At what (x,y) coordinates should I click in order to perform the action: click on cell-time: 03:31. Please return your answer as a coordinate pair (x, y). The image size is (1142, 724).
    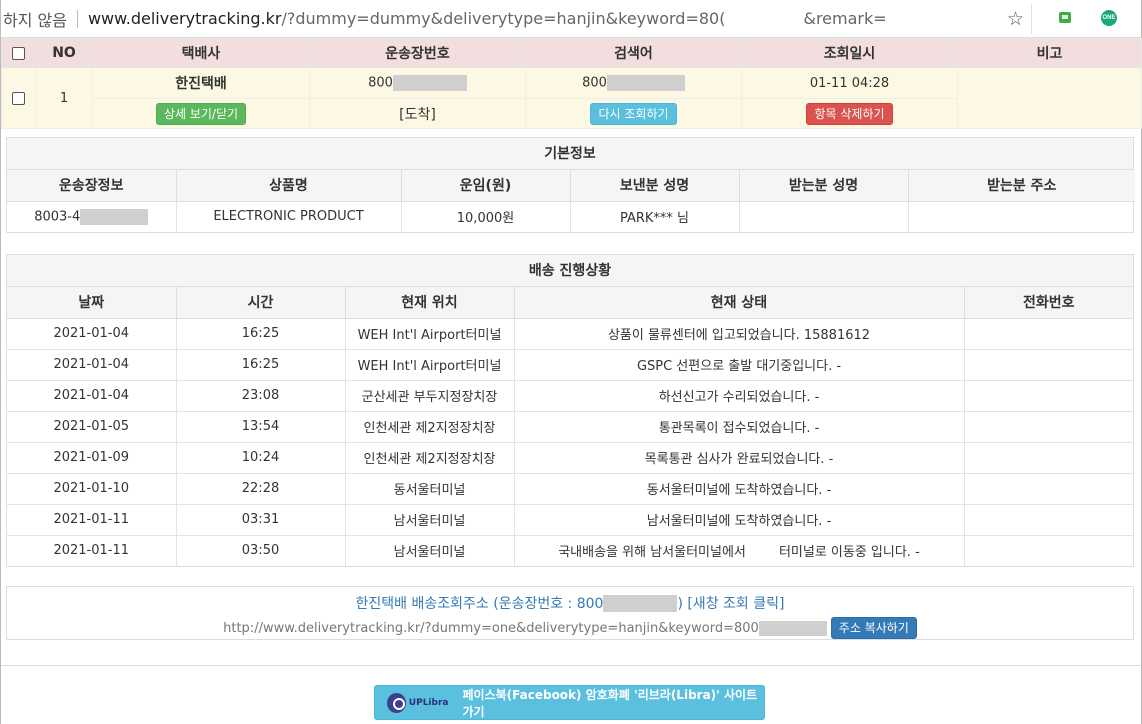
    Looking at the image, I should click on (260, 519).